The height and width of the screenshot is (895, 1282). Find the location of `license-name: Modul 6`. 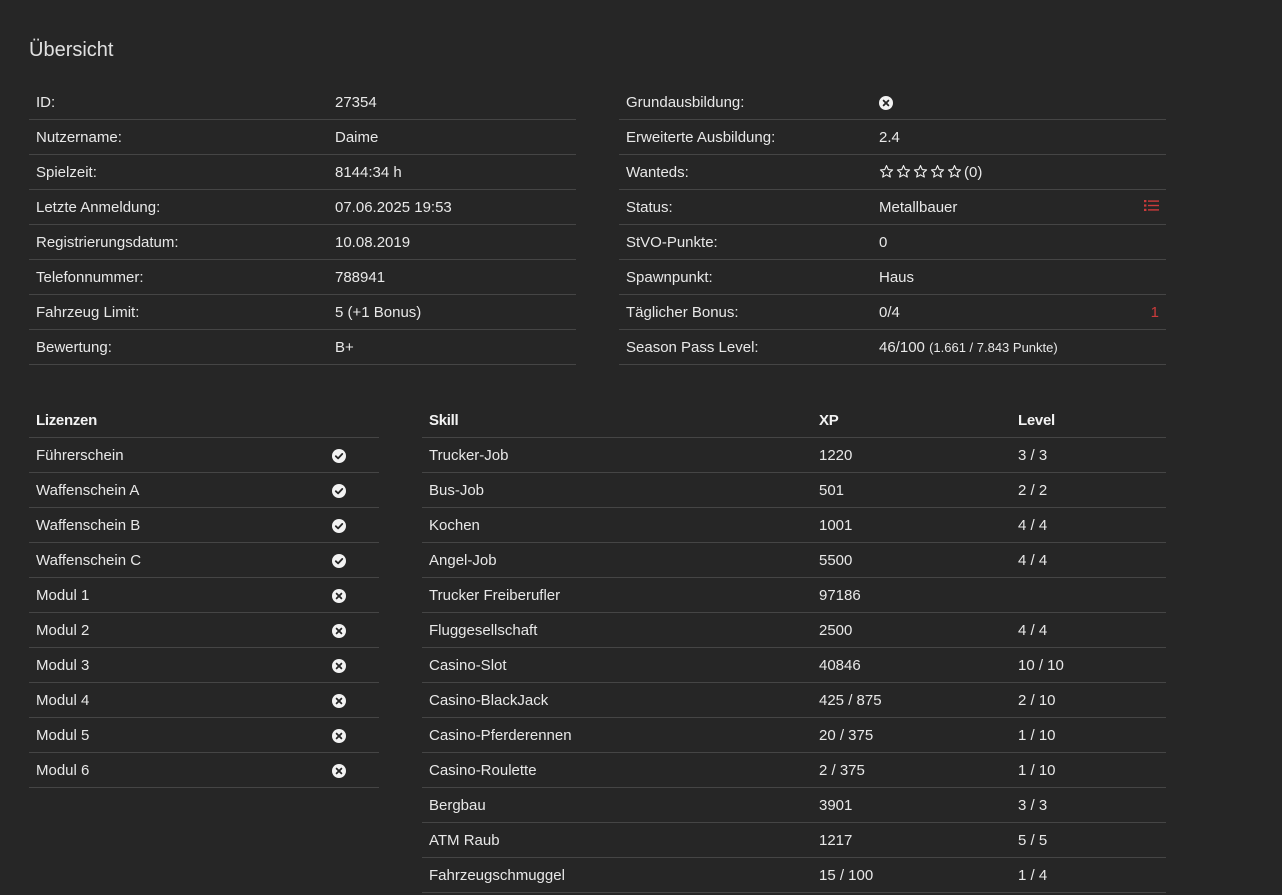

license-name: Modul 6 is located at coordinates (177, 770).